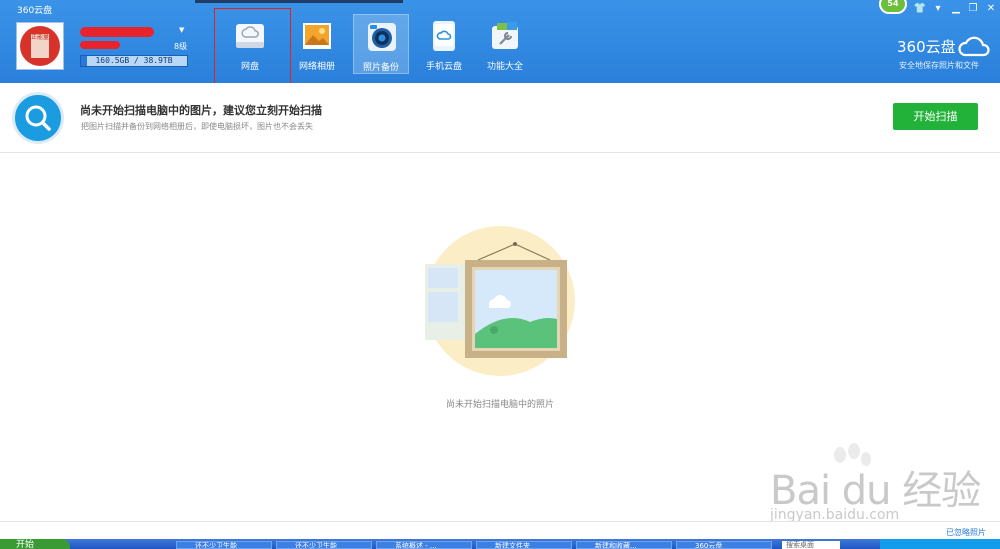 This screenshot has height=549, width=1000. I want to click on brand-tagline: 安全地保存照片和文件, so click(939, 65).